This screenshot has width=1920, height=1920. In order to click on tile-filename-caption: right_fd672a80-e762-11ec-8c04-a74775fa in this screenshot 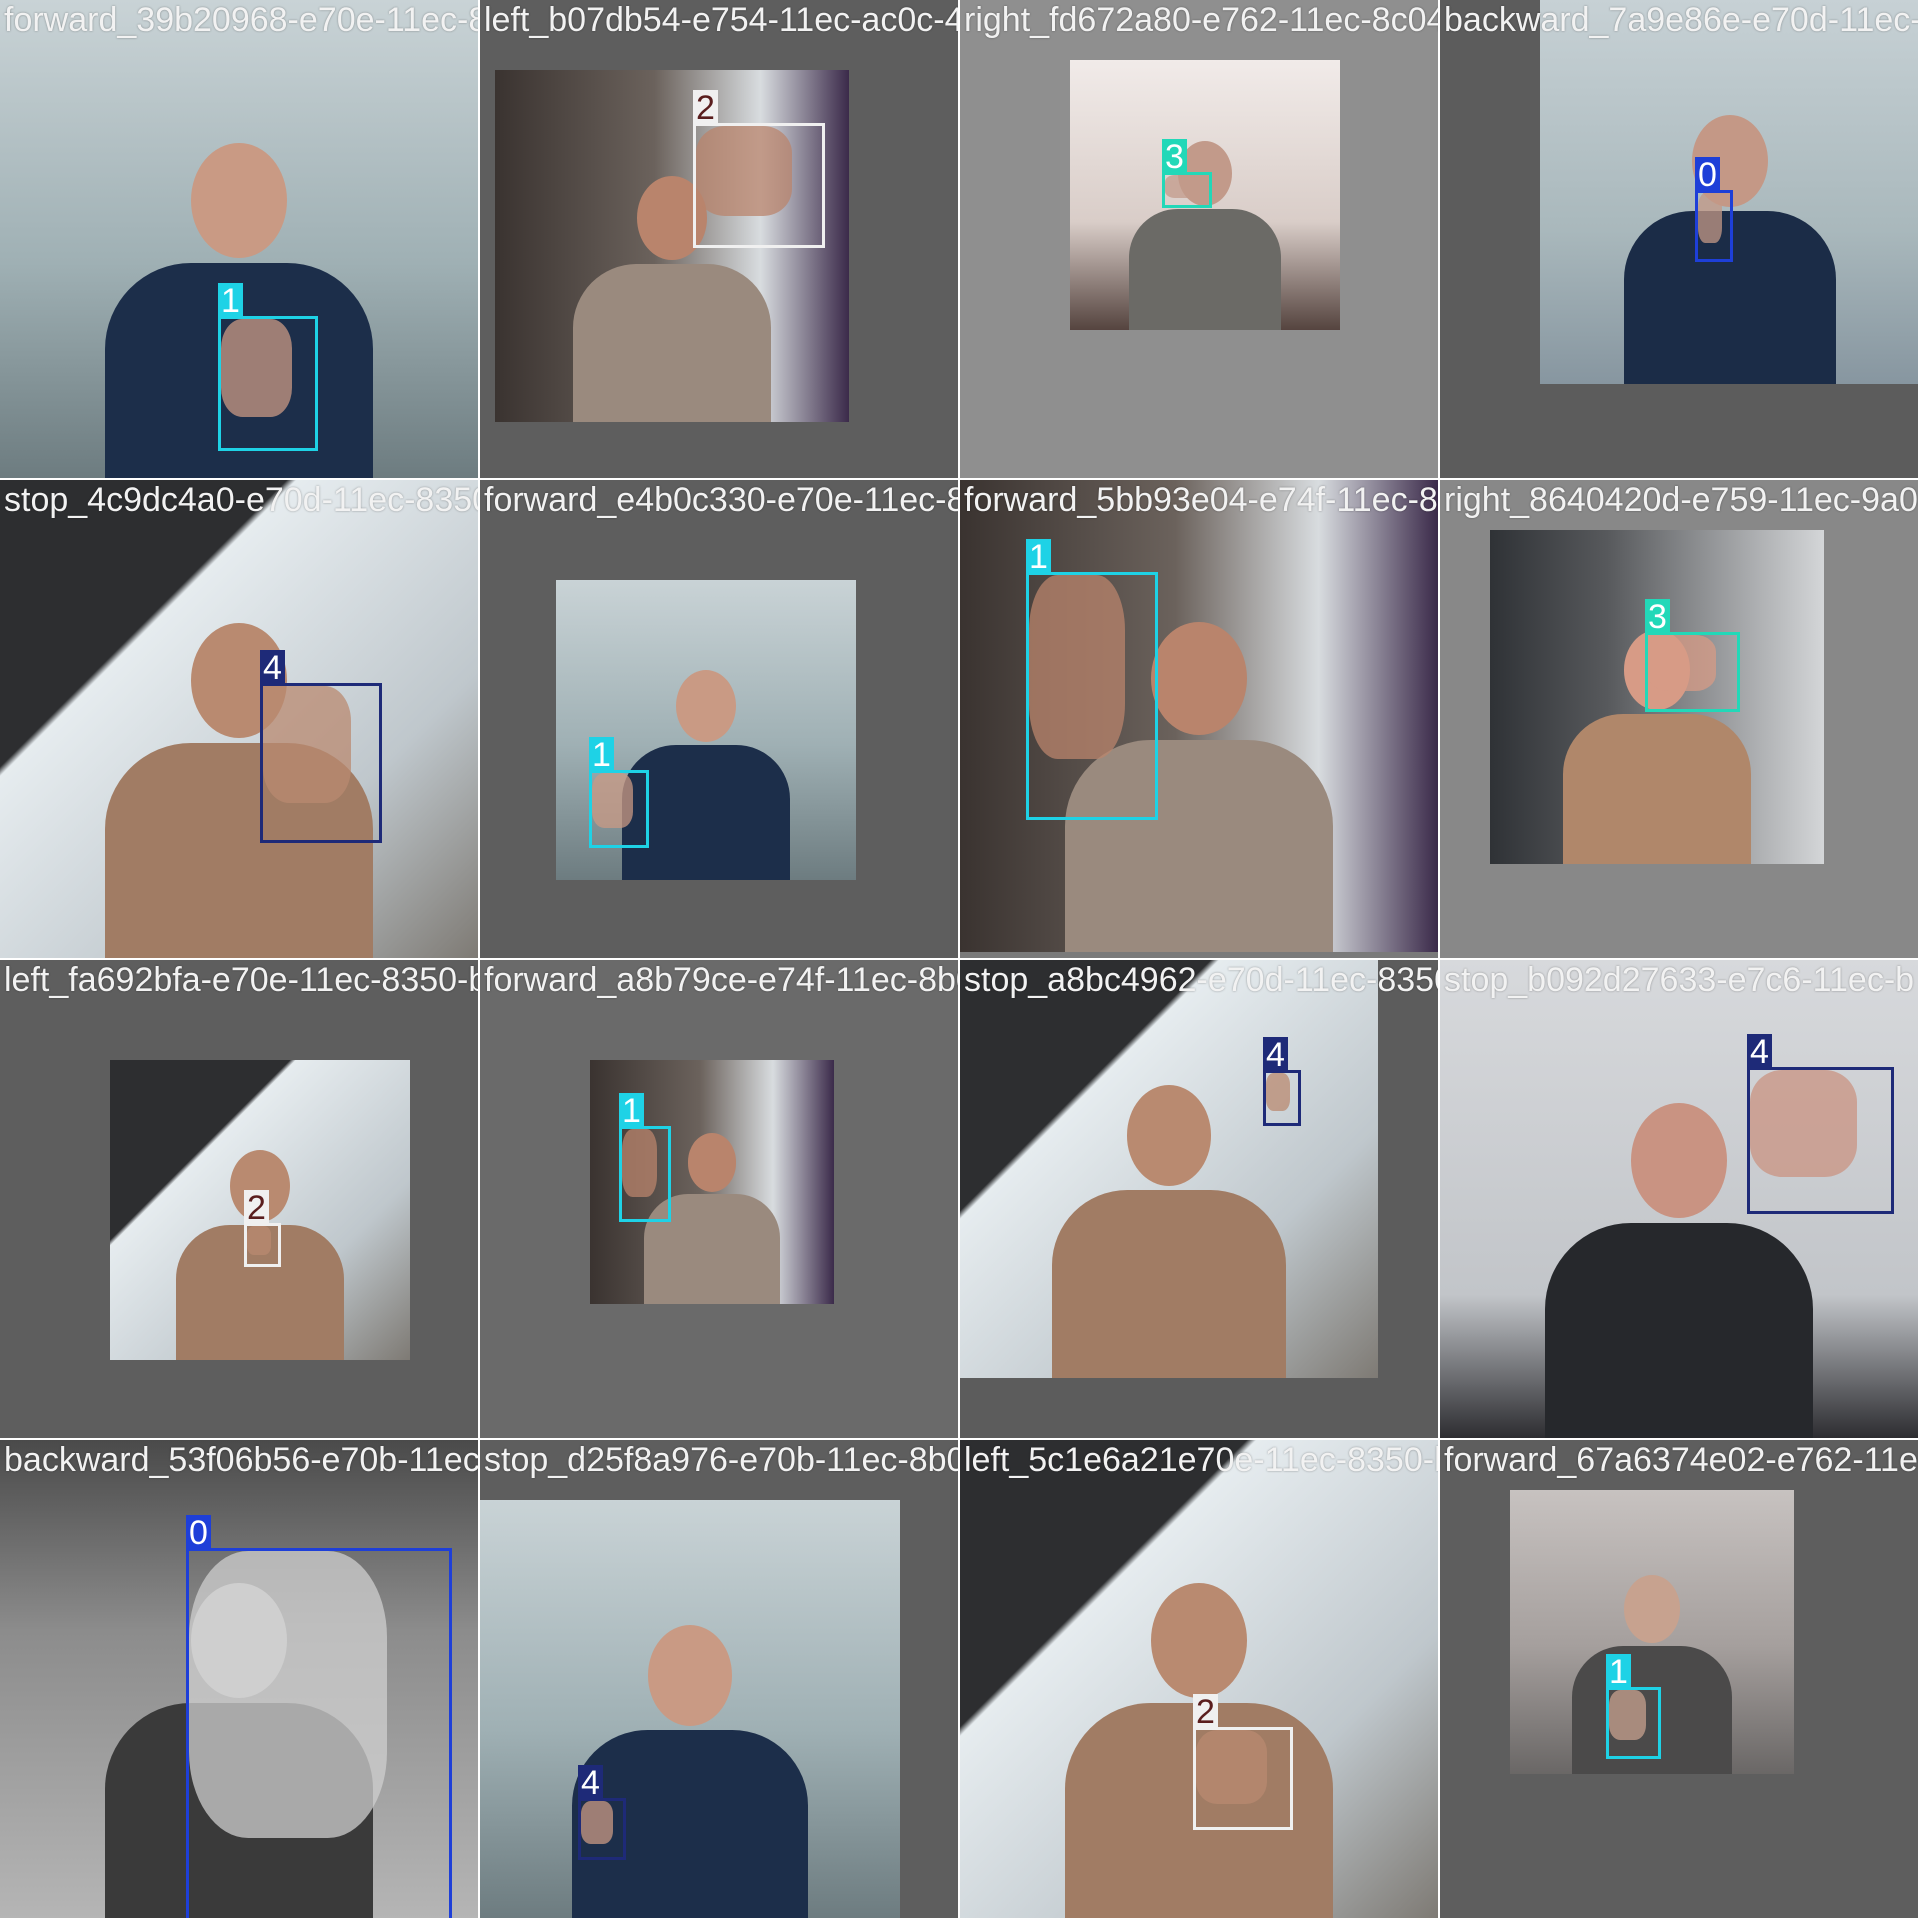, I will do `click(1201, 20)`.